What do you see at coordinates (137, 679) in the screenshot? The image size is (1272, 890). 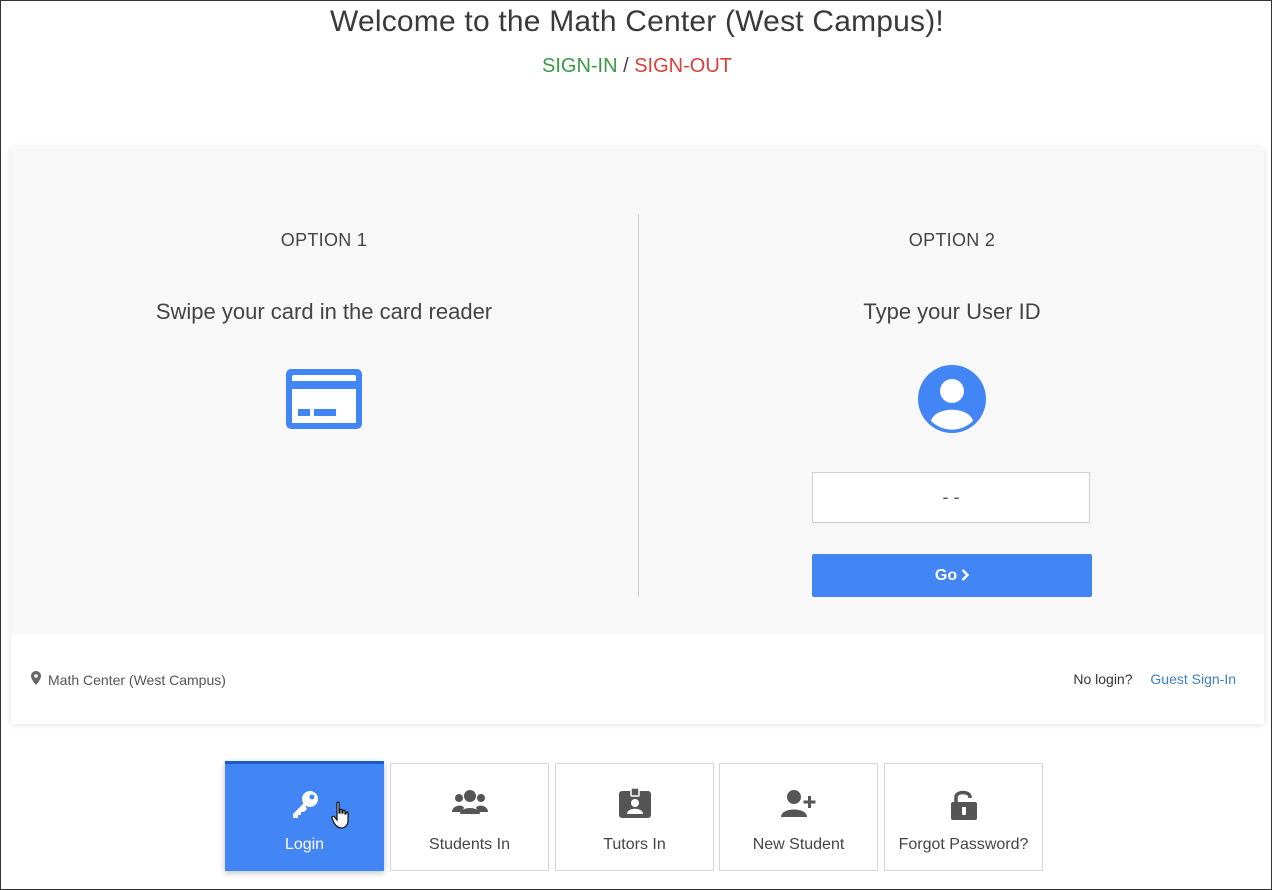 I see `location-text: Math Center (West Campus)` at bounding box center [137, 679].